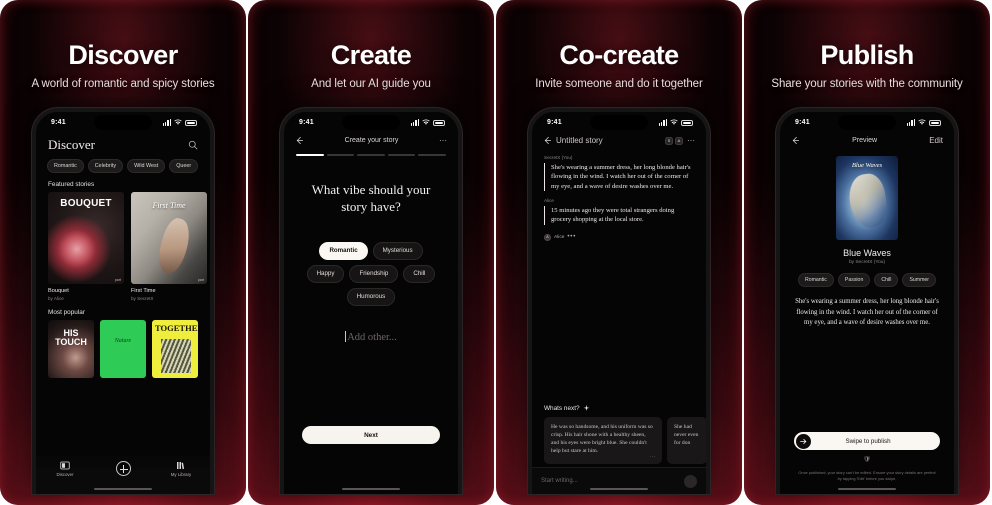 This screenshot has height=505, width=992. Describe the element at coordinates (71, 144) in the screenshot. I see `screen-title: Discover` at that location.